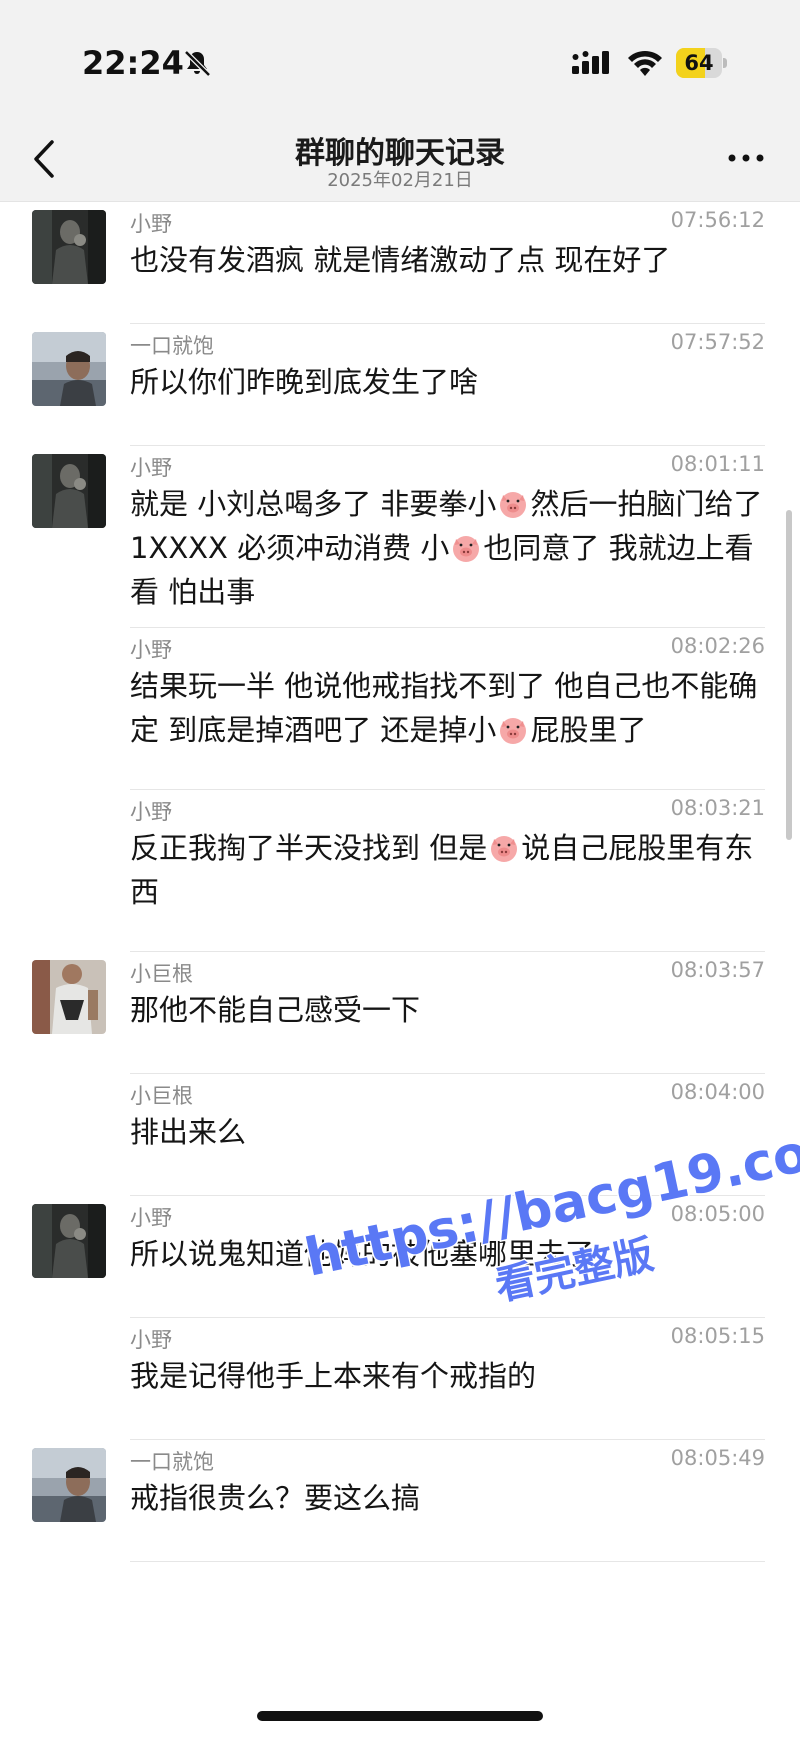 The image size is (800, 1741). I want to click on message-divider, so click(447, 1561).